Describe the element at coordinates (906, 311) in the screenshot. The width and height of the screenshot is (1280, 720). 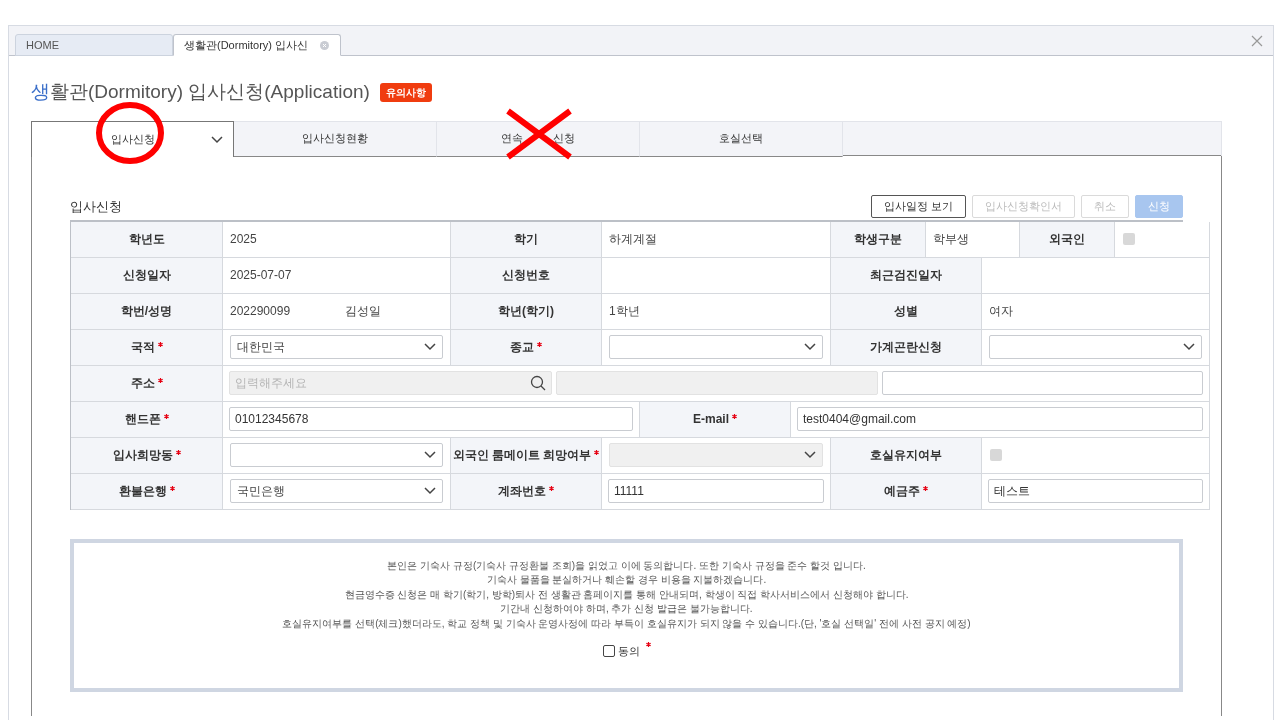
I see `field-label: 성별` at that location.